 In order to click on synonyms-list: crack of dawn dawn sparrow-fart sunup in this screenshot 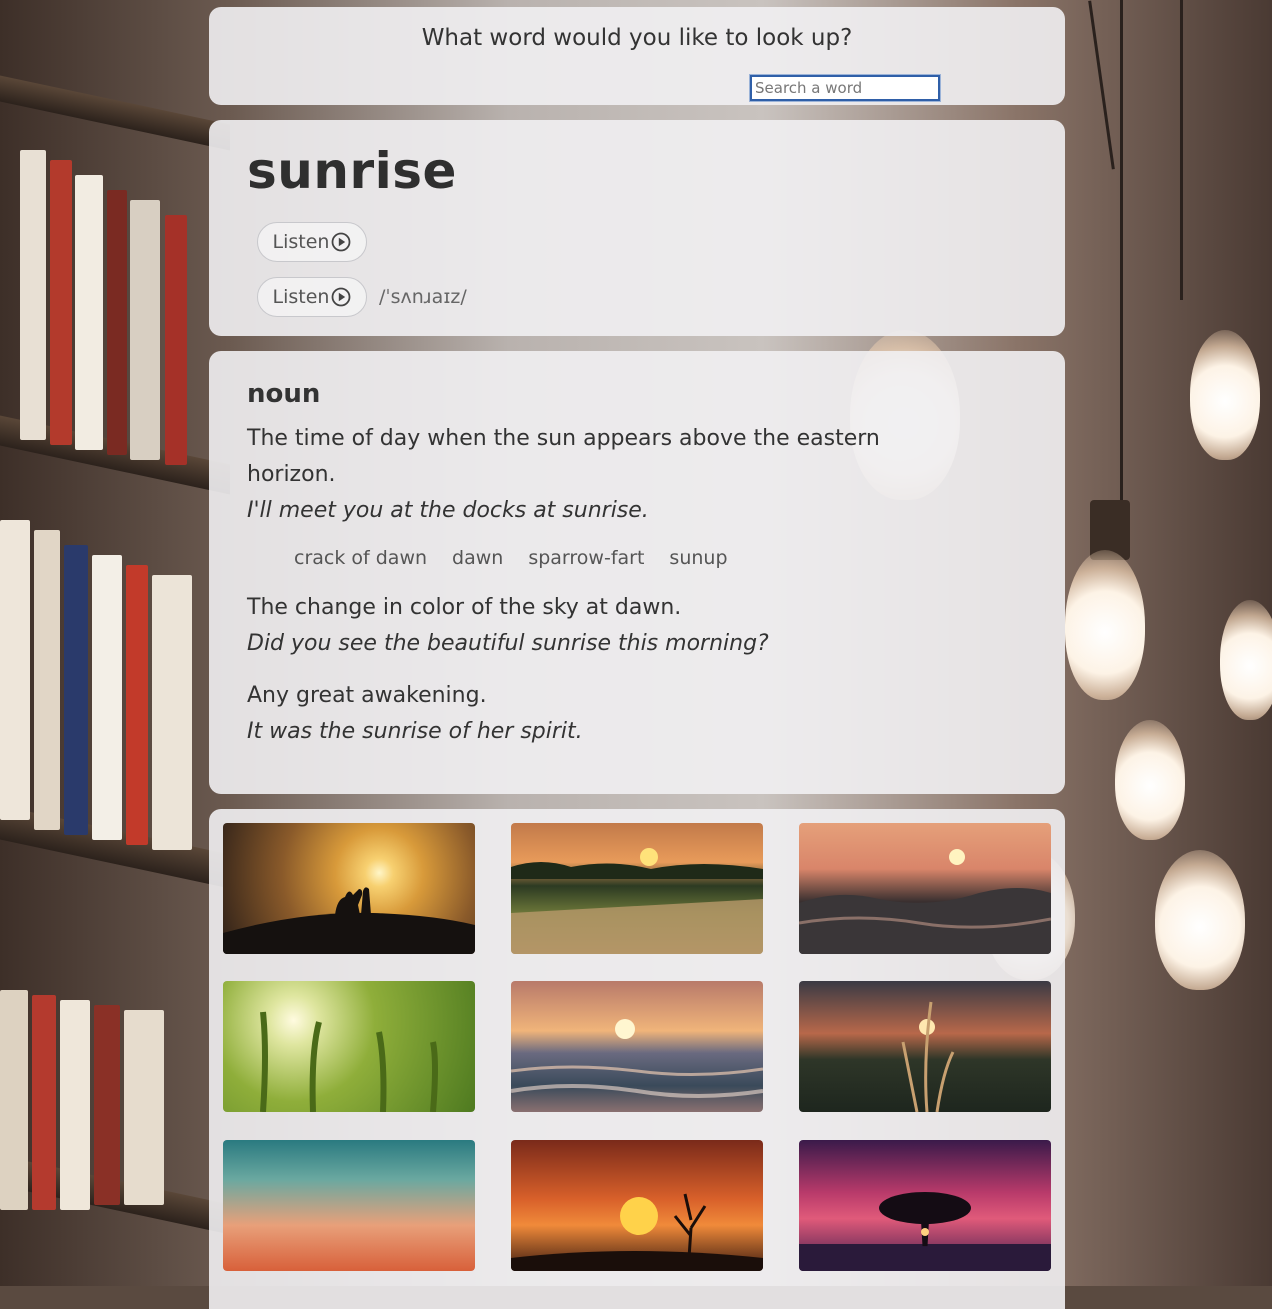, I will do `click(511, 558)`.